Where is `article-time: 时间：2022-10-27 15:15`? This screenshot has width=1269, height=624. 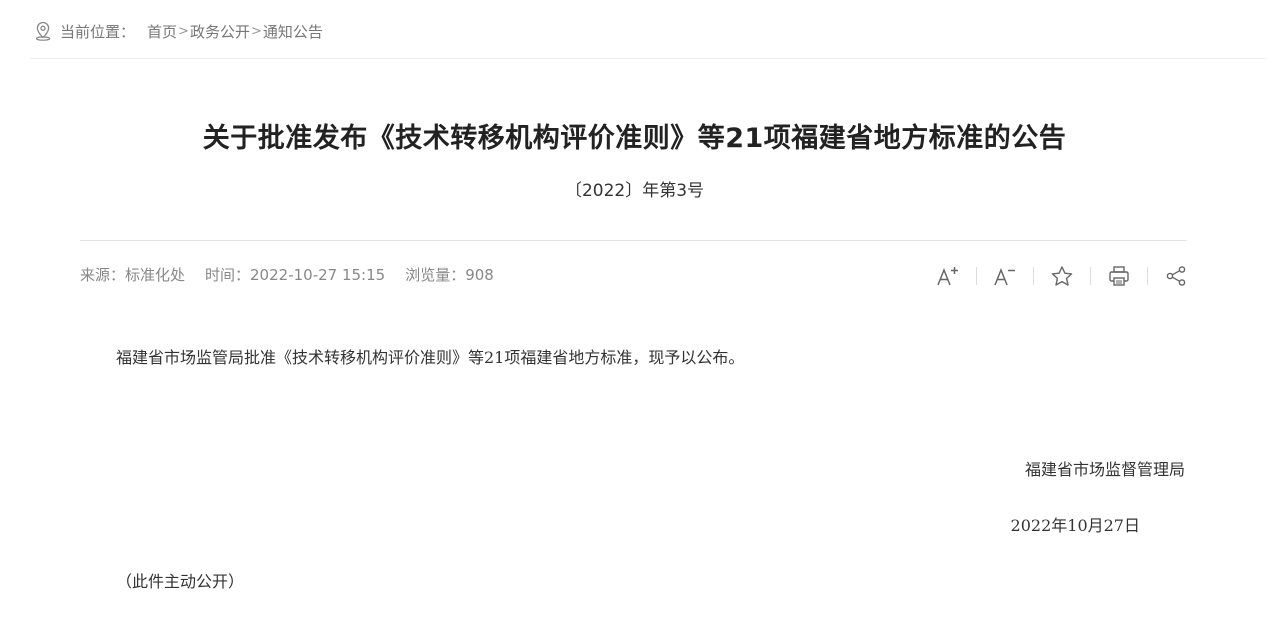 article-time: 时间：2022-10-27 15:15 is located at coordinates (295, 275).